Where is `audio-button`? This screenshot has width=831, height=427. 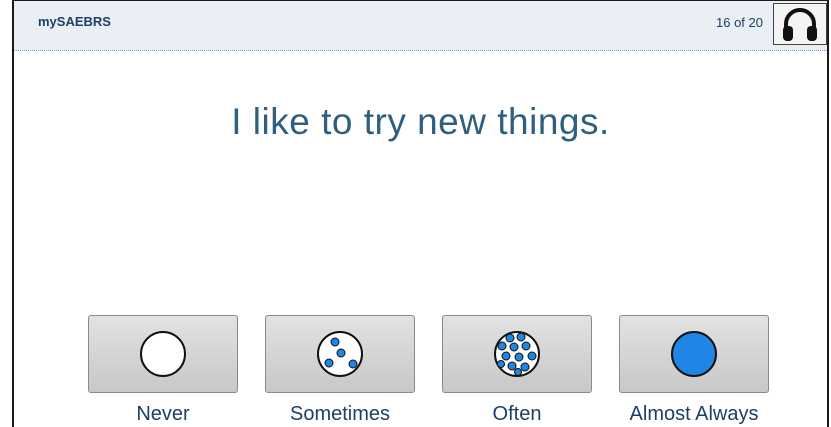
audio-button is located at coordinates (800, 24).